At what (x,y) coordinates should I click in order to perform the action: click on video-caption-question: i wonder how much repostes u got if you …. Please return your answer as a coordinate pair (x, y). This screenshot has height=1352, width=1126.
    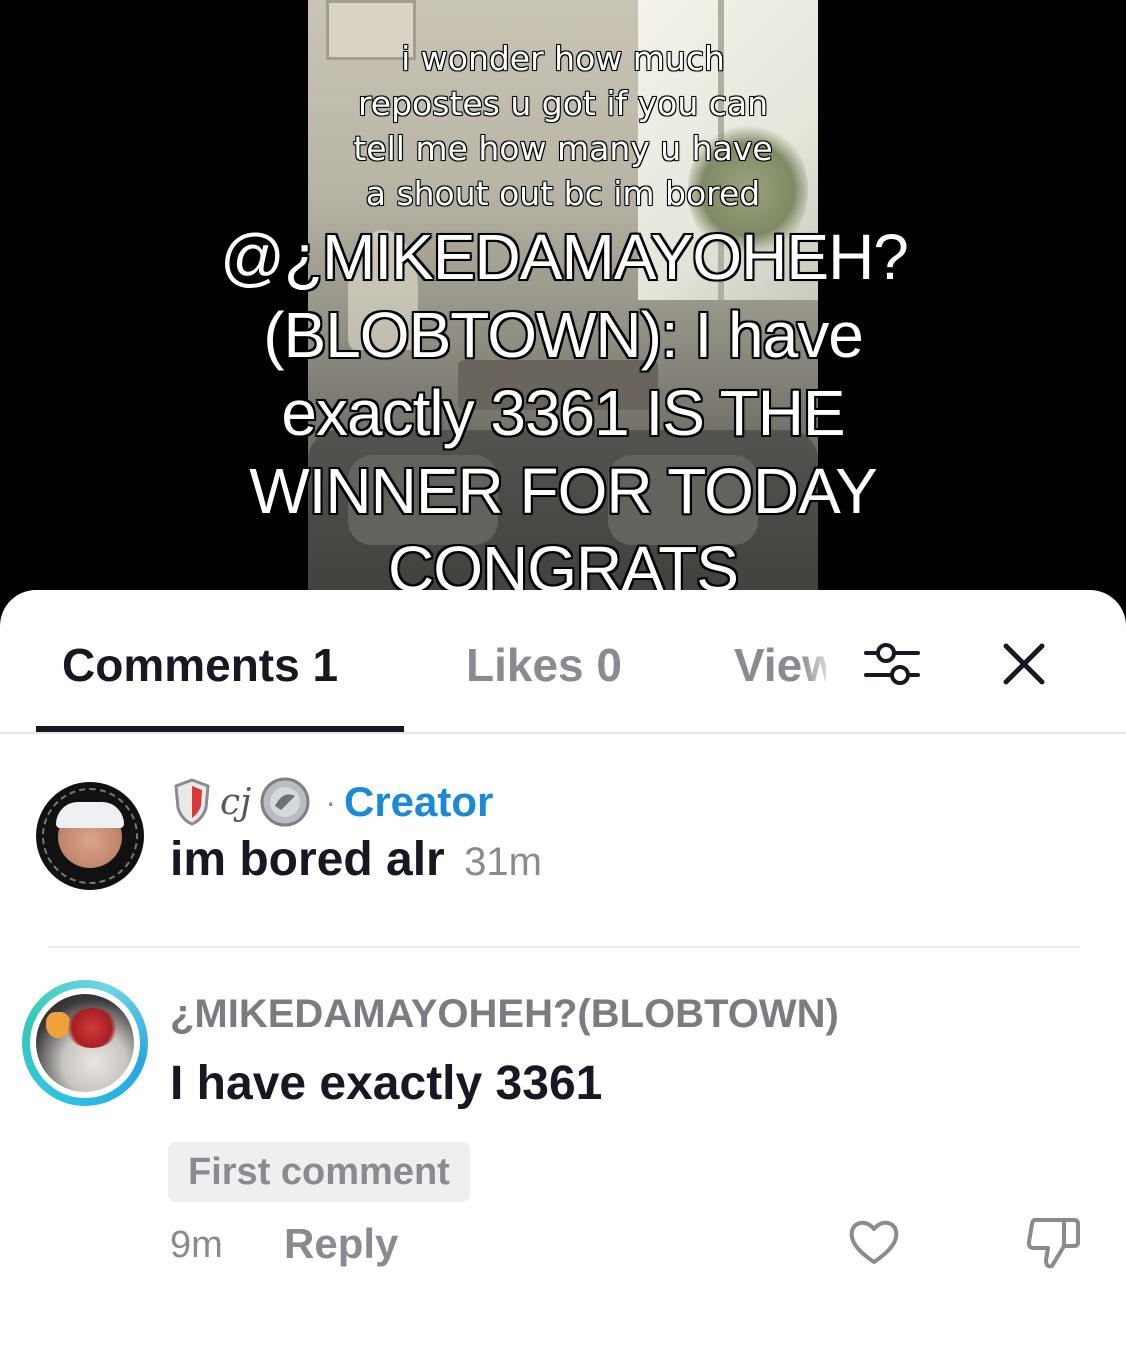
    Looking at the image, I should click on (563, 125).